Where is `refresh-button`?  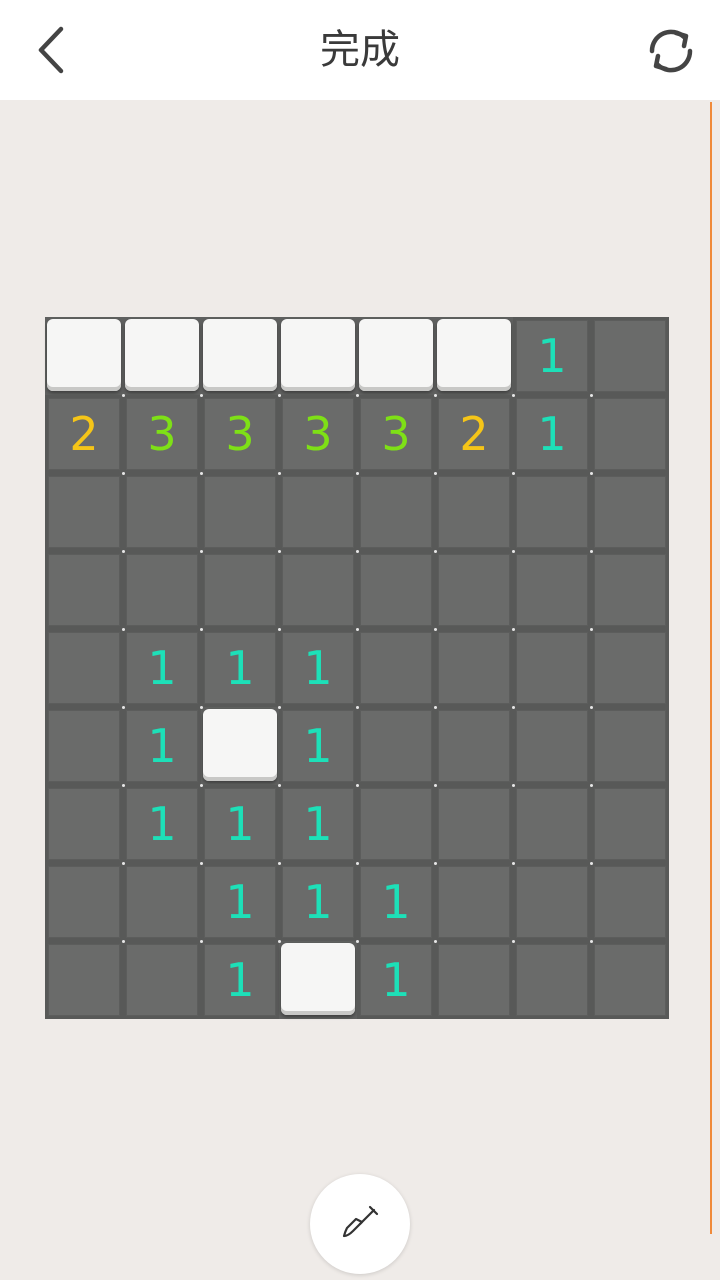 refresh-button is located at coordinates (671, 51).